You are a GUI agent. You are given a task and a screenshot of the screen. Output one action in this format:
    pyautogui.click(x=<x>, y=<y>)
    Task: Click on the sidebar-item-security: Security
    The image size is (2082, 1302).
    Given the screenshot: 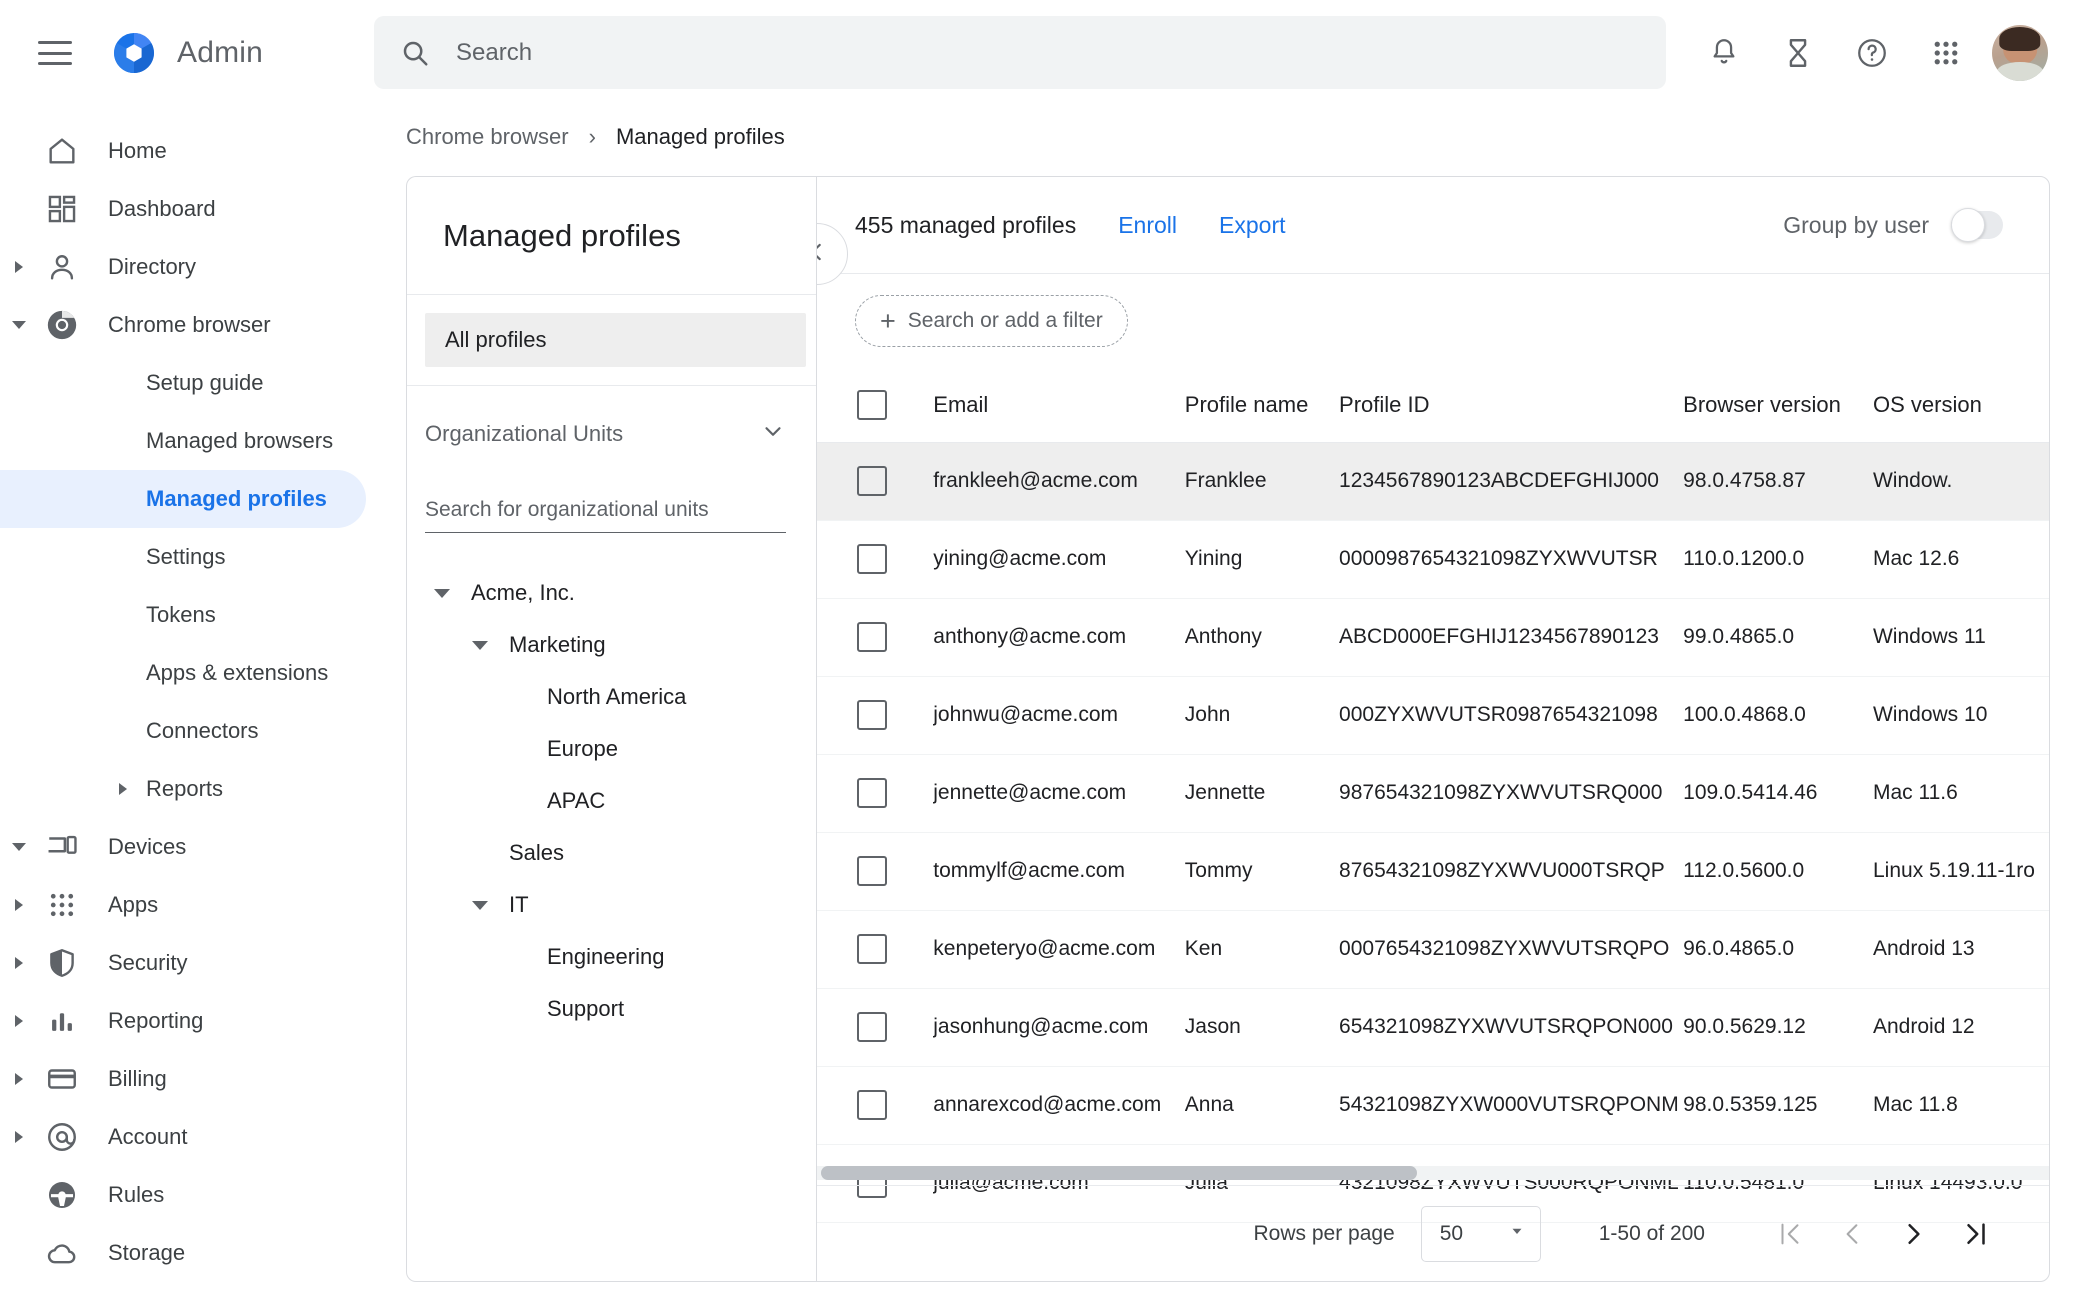 What is the action you would take?
    pyautogui.click(x=183, y=963)
    